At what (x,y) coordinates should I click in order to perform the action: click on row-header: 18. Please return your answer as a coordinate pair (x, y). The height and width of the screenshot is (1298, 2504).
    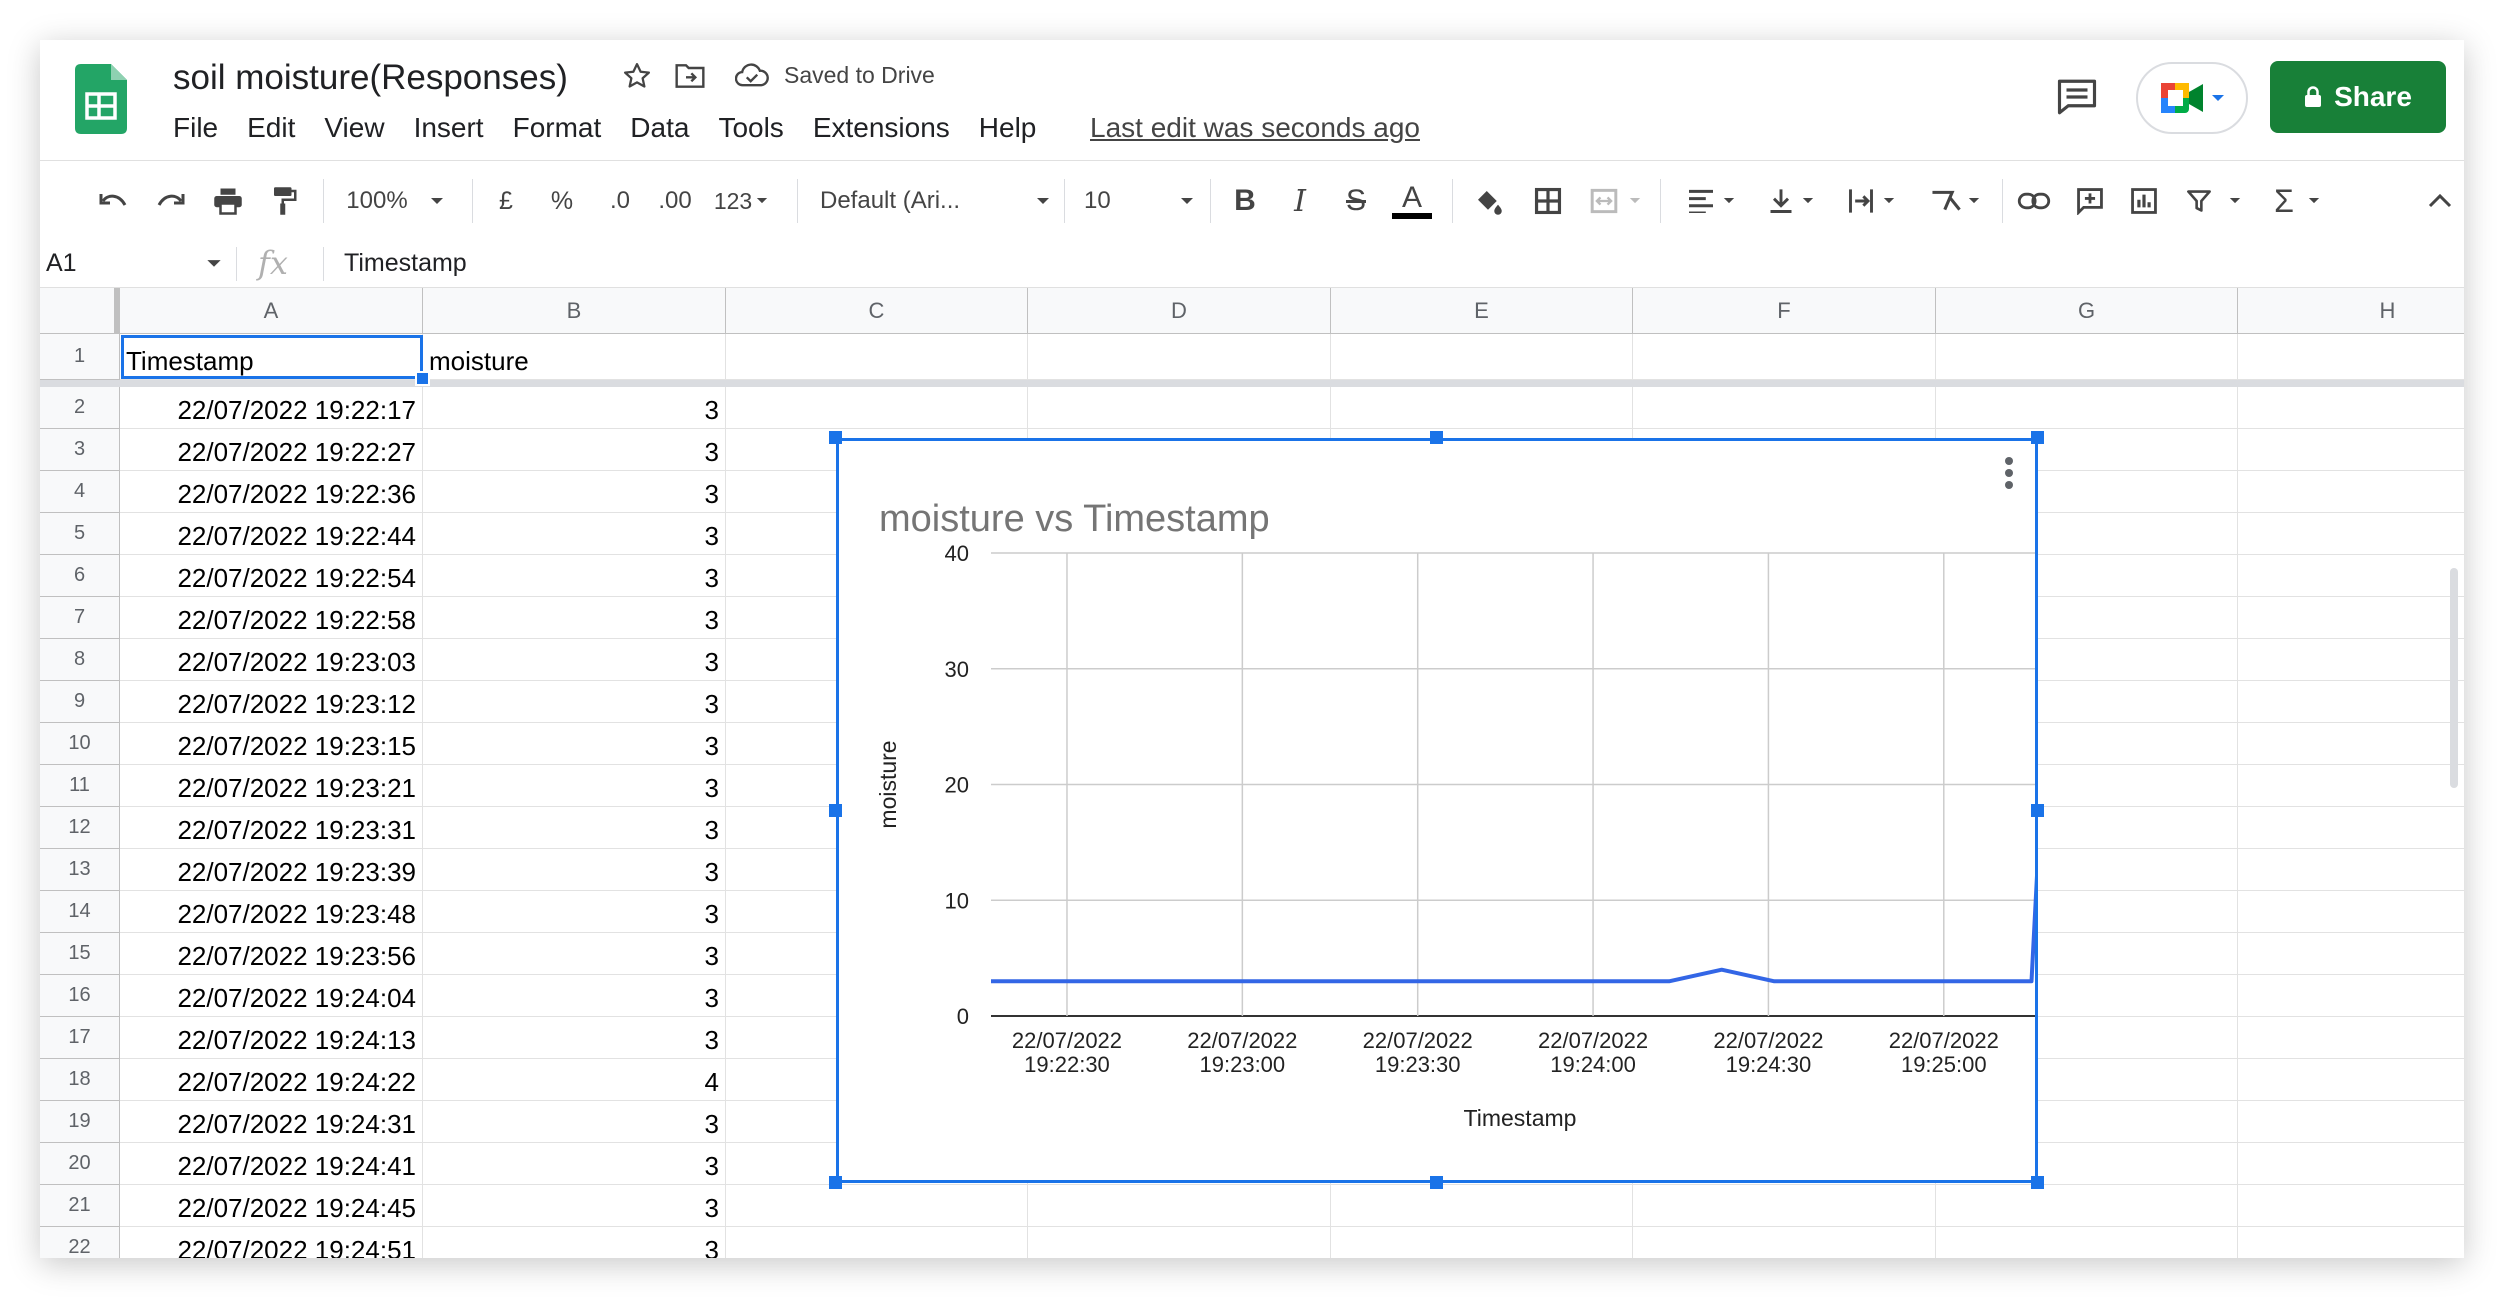
    Looking at the image, I should click on (80, 1080).